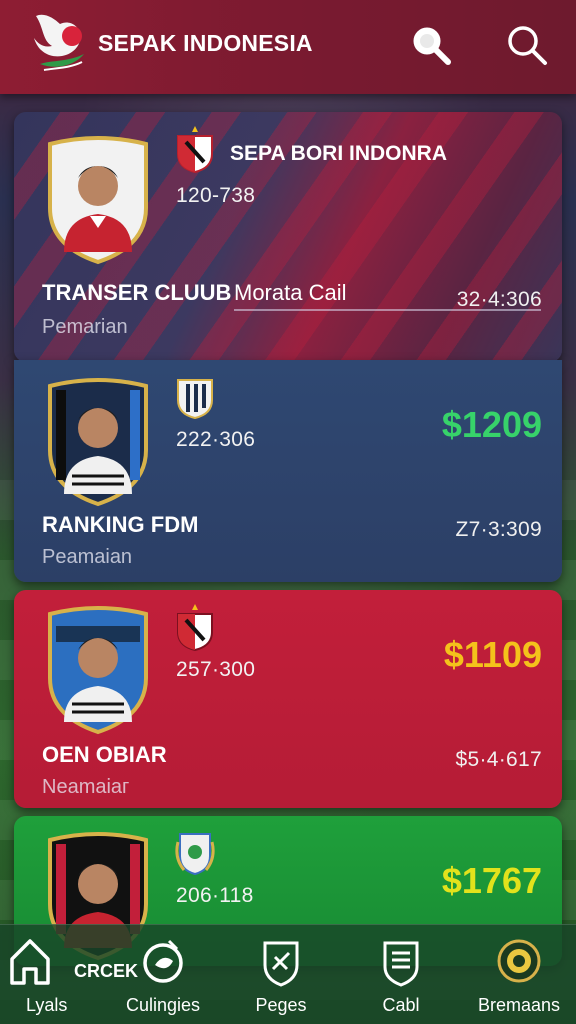  Describe the element at coordinates (85, 327) in the screenshot. I see `player-role: Pemarian` at that location.